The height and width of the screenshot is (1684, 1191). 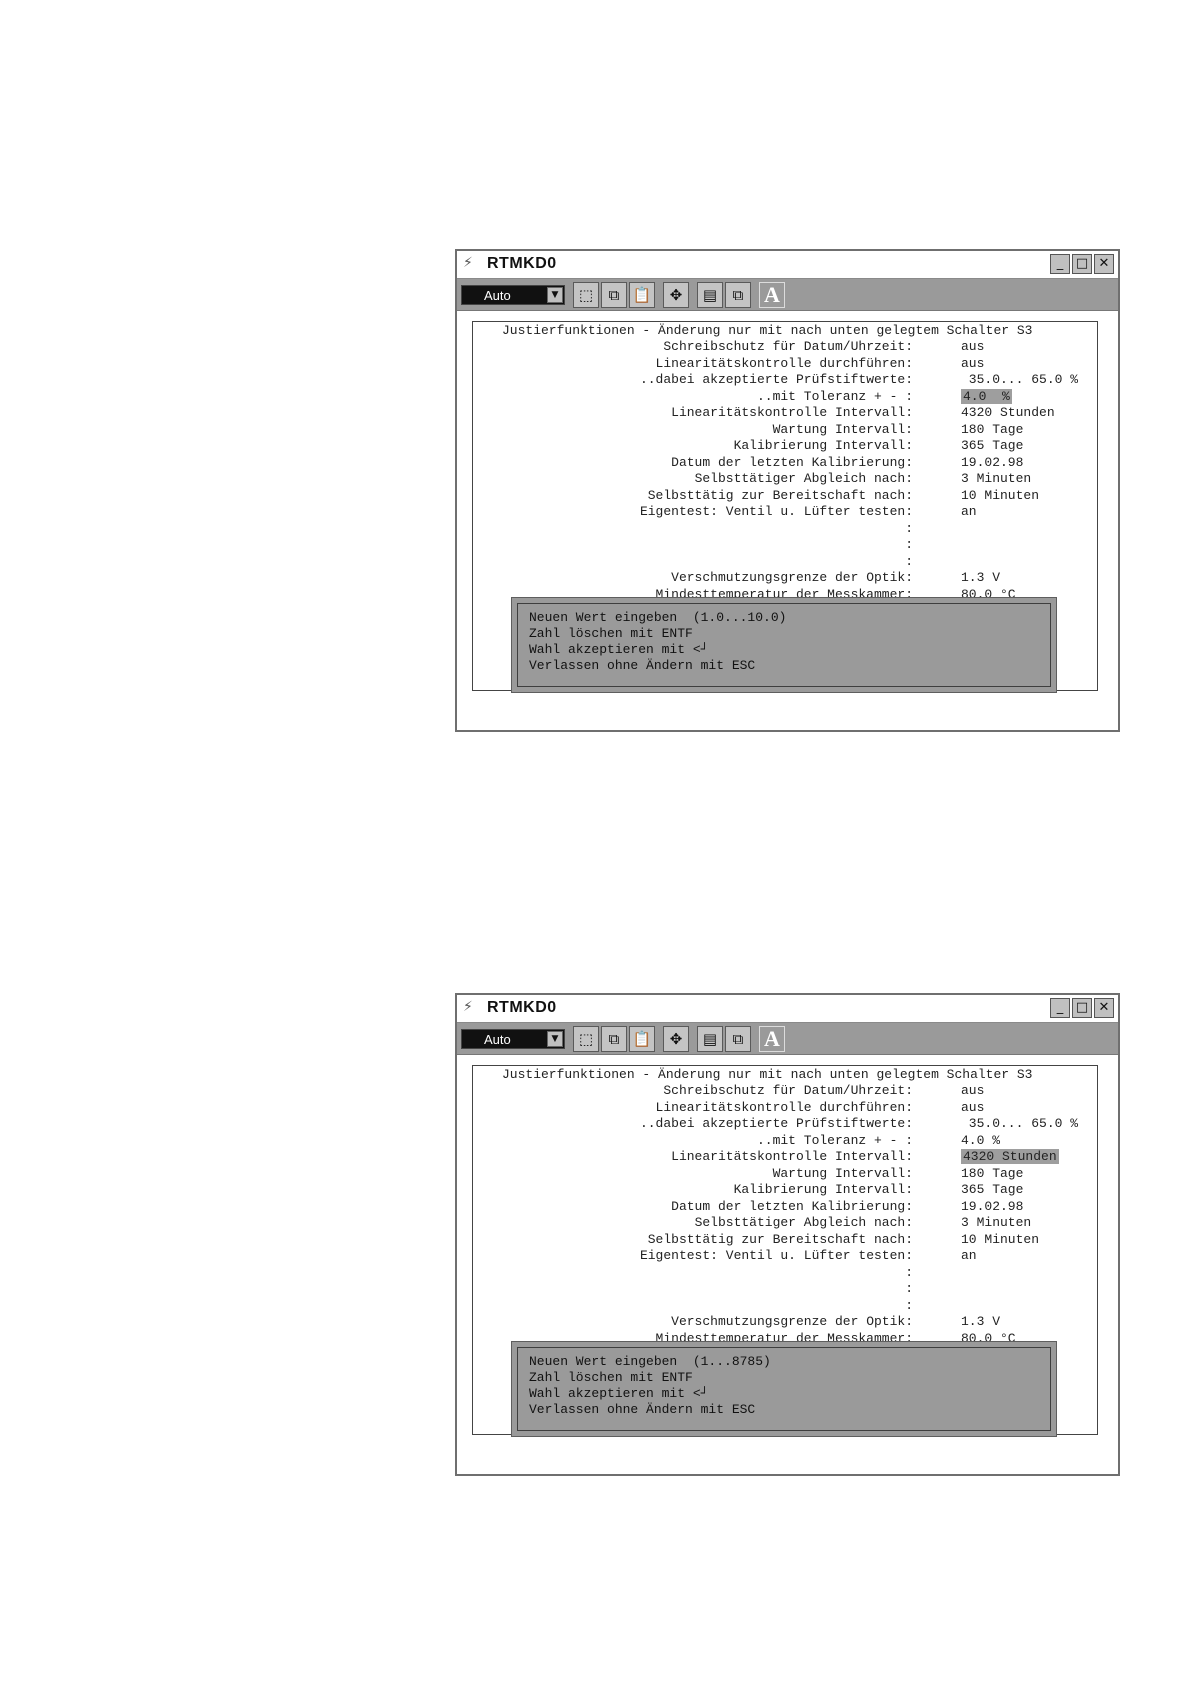 What do you see at coordinates (788, 1090) in the screenshot?
I see `setting-label: Schreibschutz für Datum/Uhrzeit:` at bounding box center [788, 1090].